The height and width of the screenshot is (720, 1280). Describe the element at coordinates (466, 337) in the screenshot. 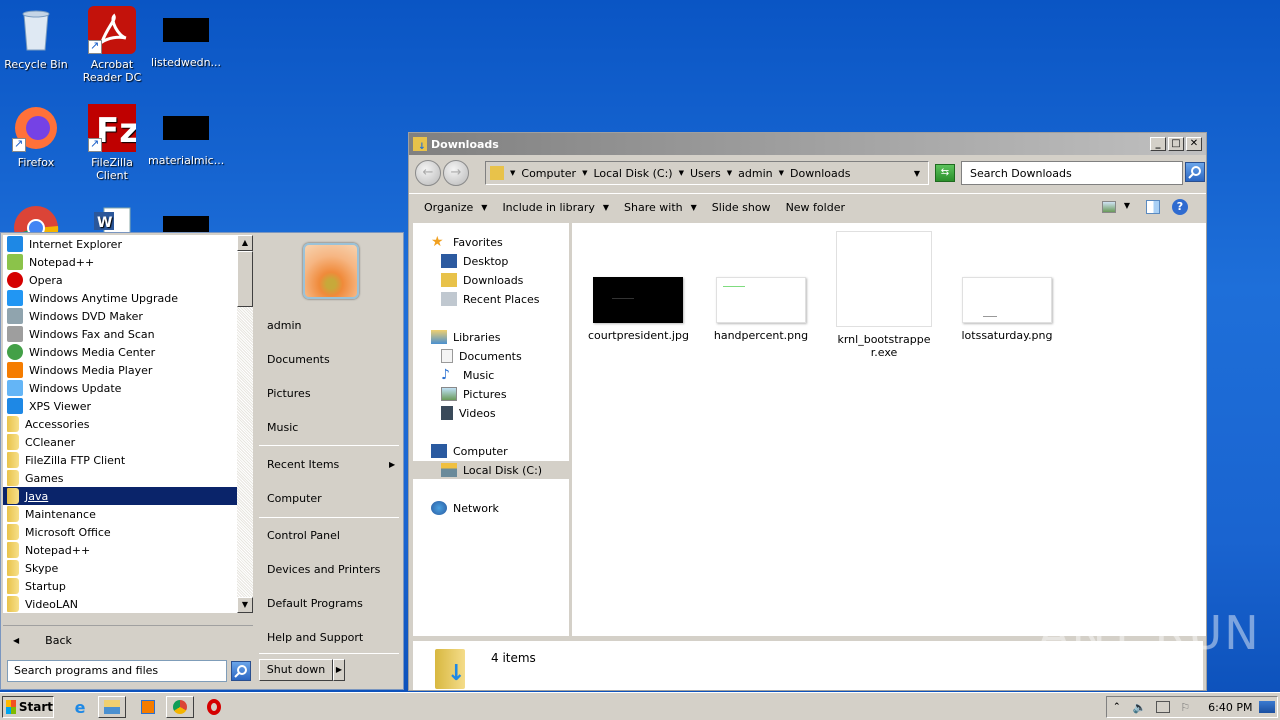

I see `nav-libraries: Libraries` at that location.